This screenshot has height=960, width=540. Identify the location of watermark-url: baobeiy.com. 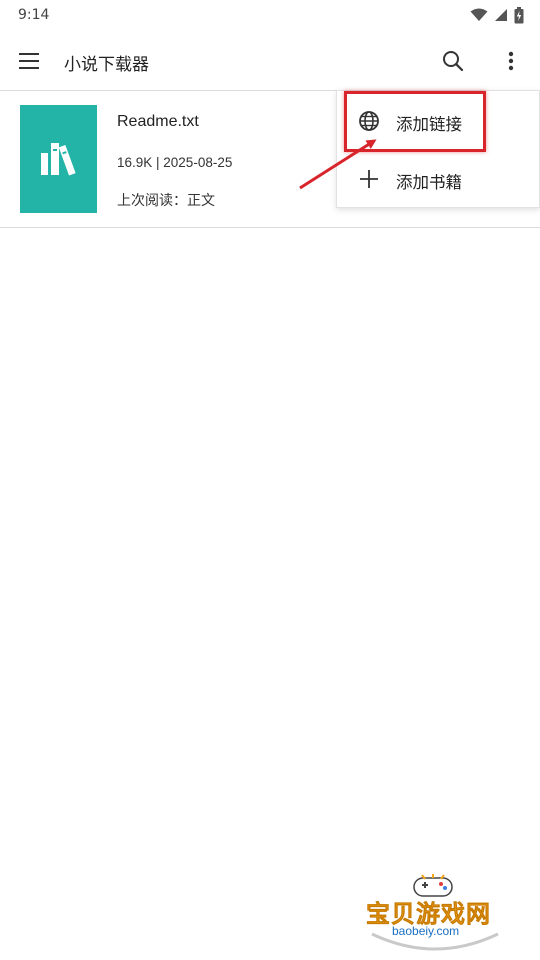
(426, 931).